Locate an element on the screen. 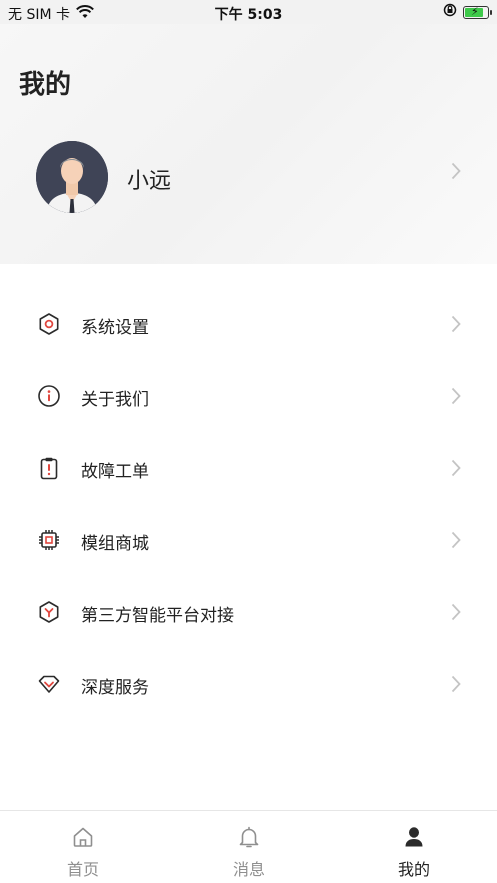  menu-item-label: 系统设置 is located at coordinates (115, 328).